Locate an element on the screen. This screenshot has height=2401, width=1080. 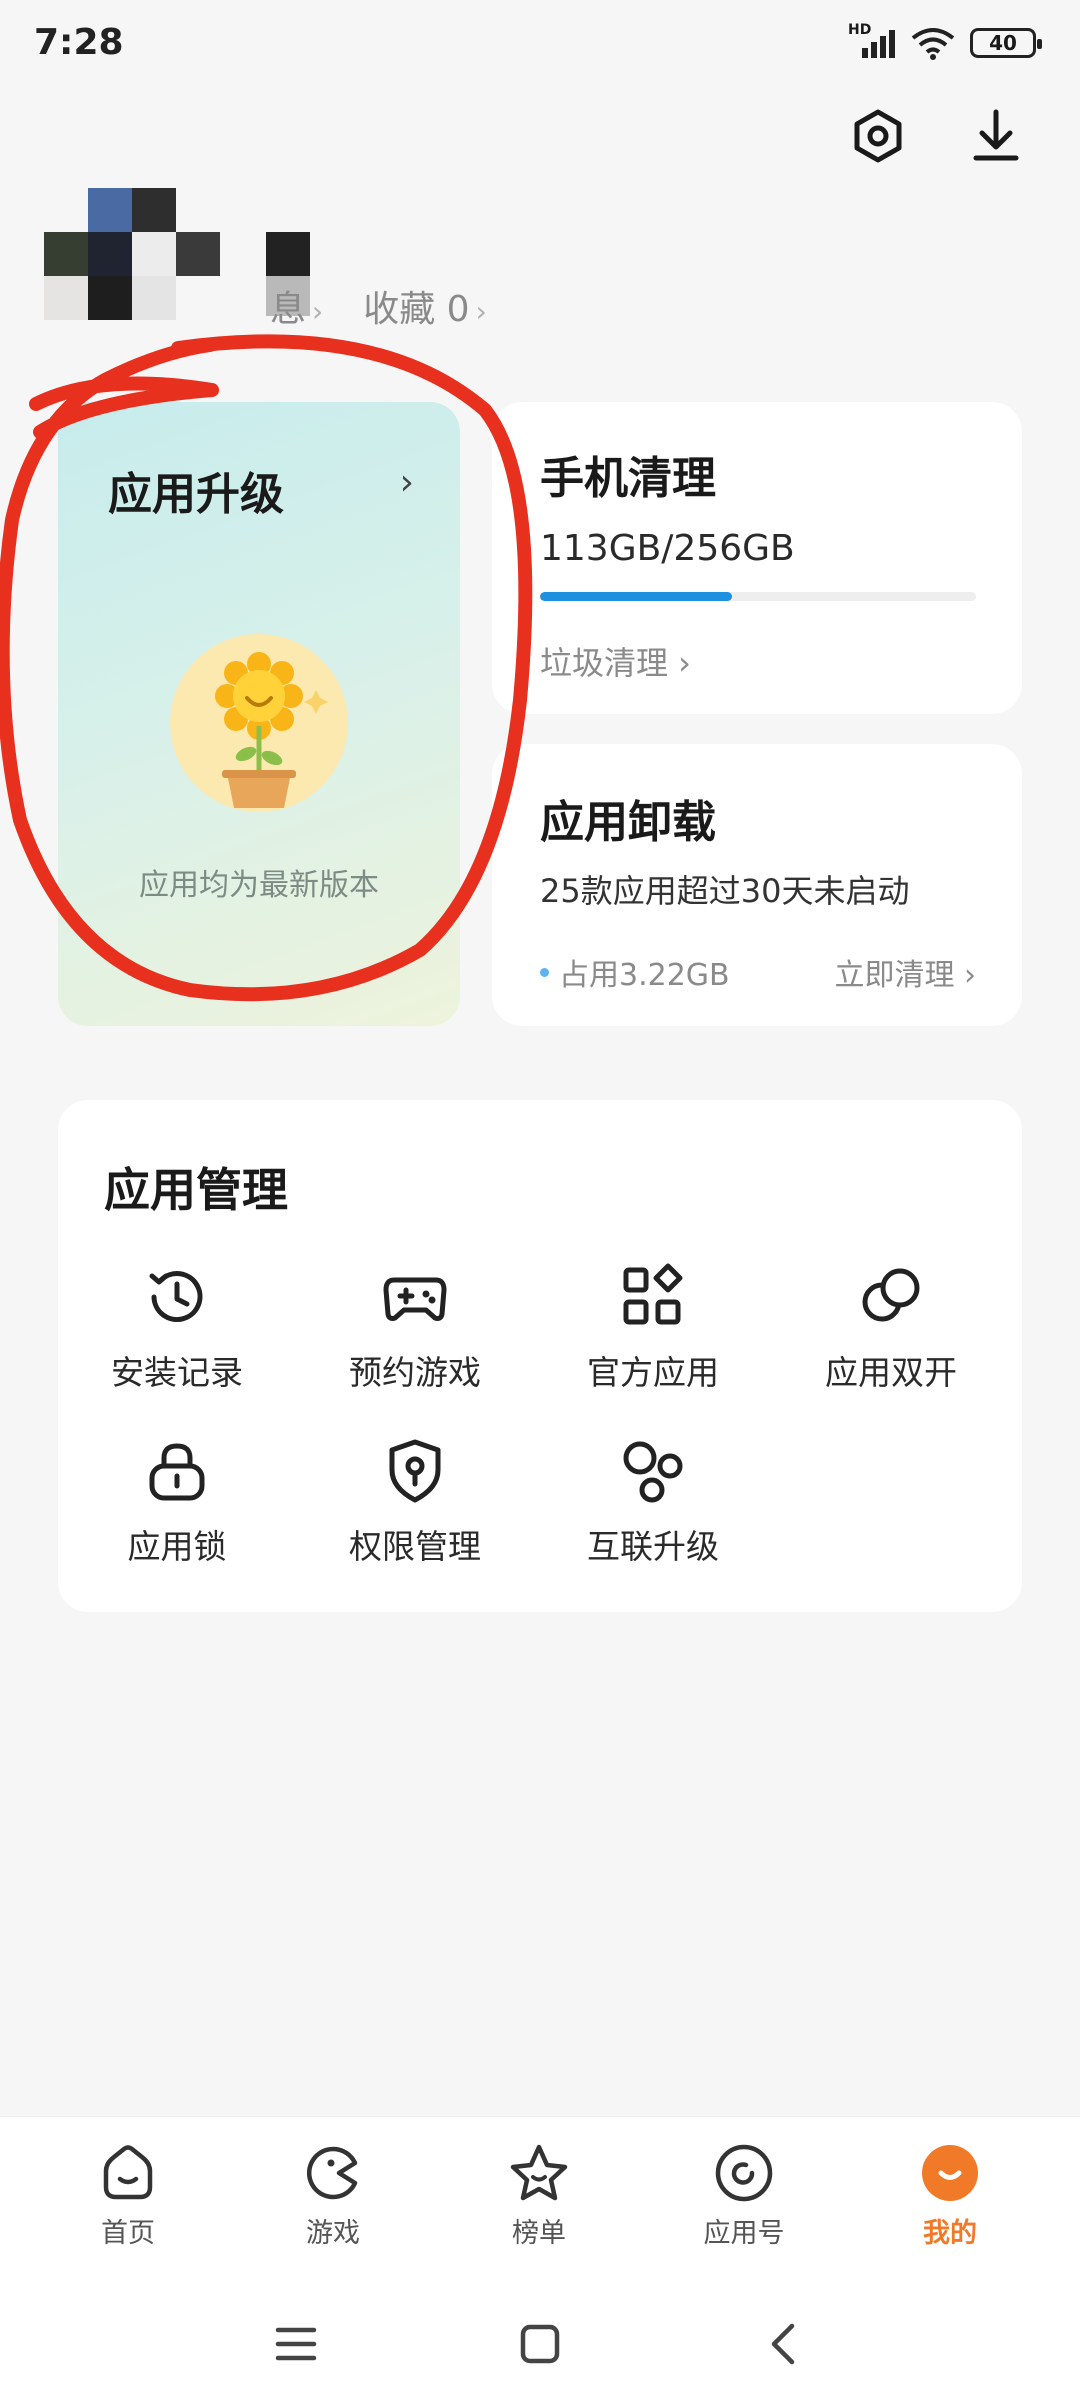
reserve-games-label: 预约游戏 is located at coordinates (415, 1372).